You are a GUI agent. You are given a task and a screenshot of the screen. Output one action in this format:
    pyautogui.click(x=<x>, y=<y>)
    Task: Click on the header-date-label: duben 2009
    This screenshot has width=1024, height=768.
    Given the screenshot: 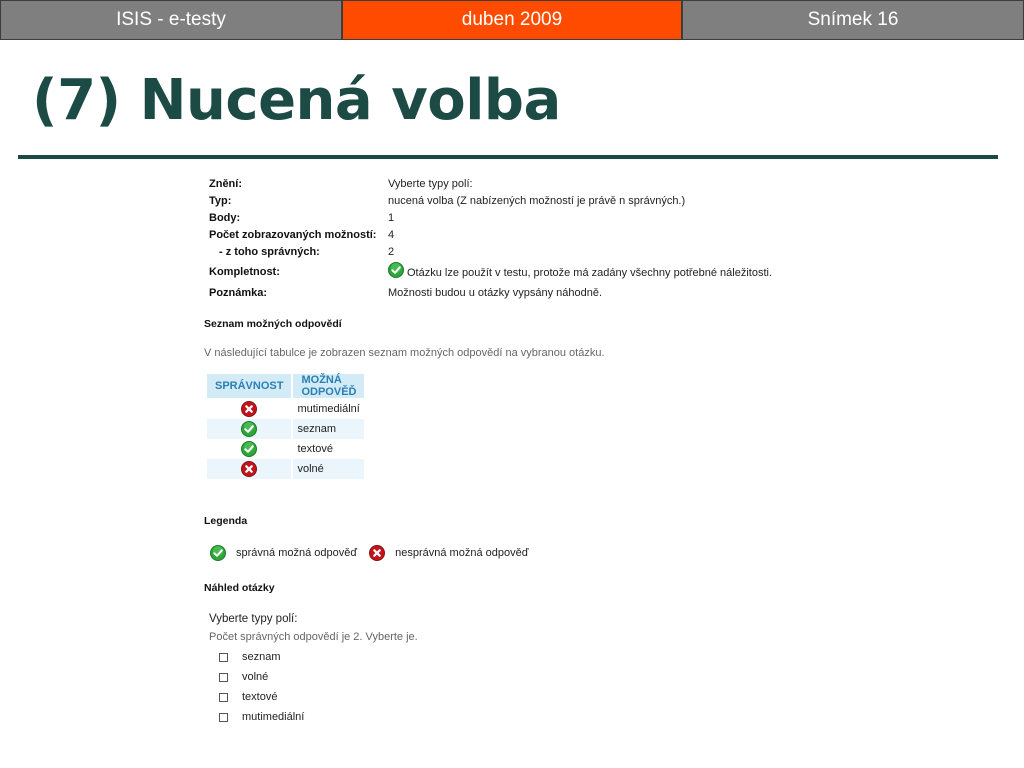 What is the action you would take?
    pyautogui.click(x=512, y=20)
    